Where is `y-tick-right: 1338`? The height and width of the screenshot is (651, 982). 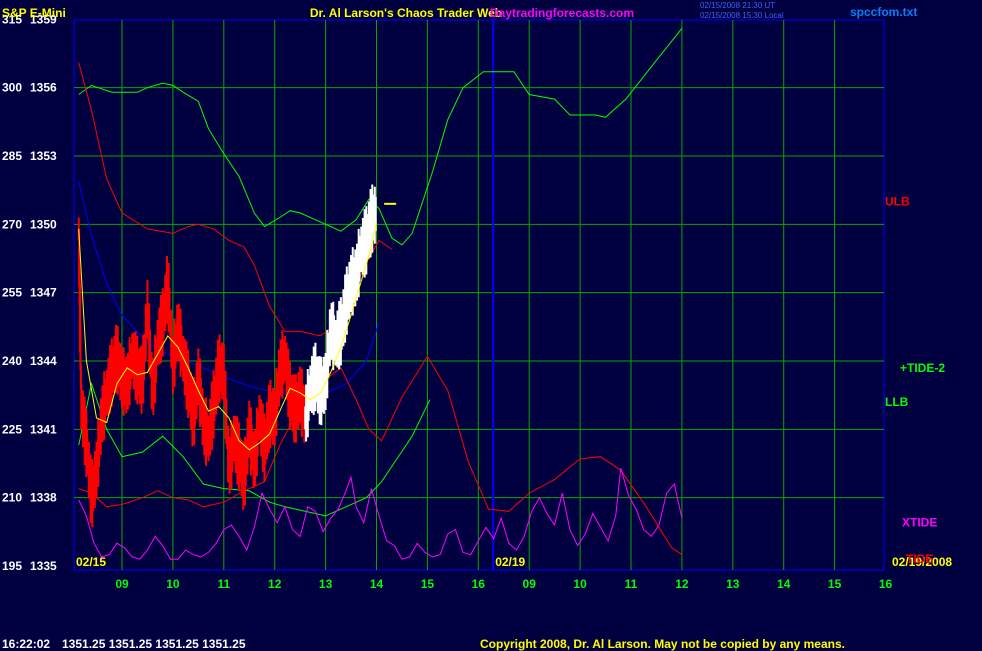 y-tick-right: 1338 is located at coordinates (43, 498).